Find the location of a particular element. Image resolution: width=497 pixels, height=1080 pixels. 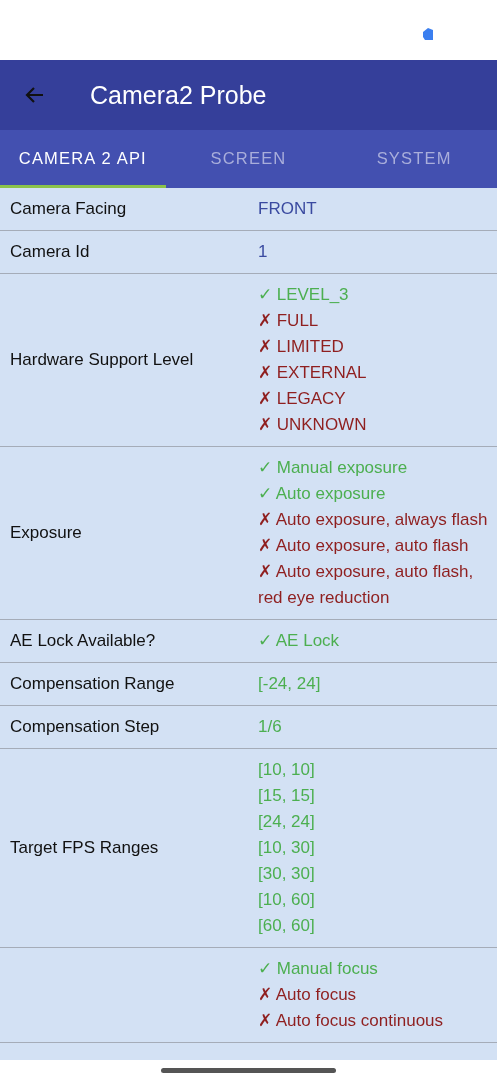

property-value: 1 is located at coordinates (263, 252).